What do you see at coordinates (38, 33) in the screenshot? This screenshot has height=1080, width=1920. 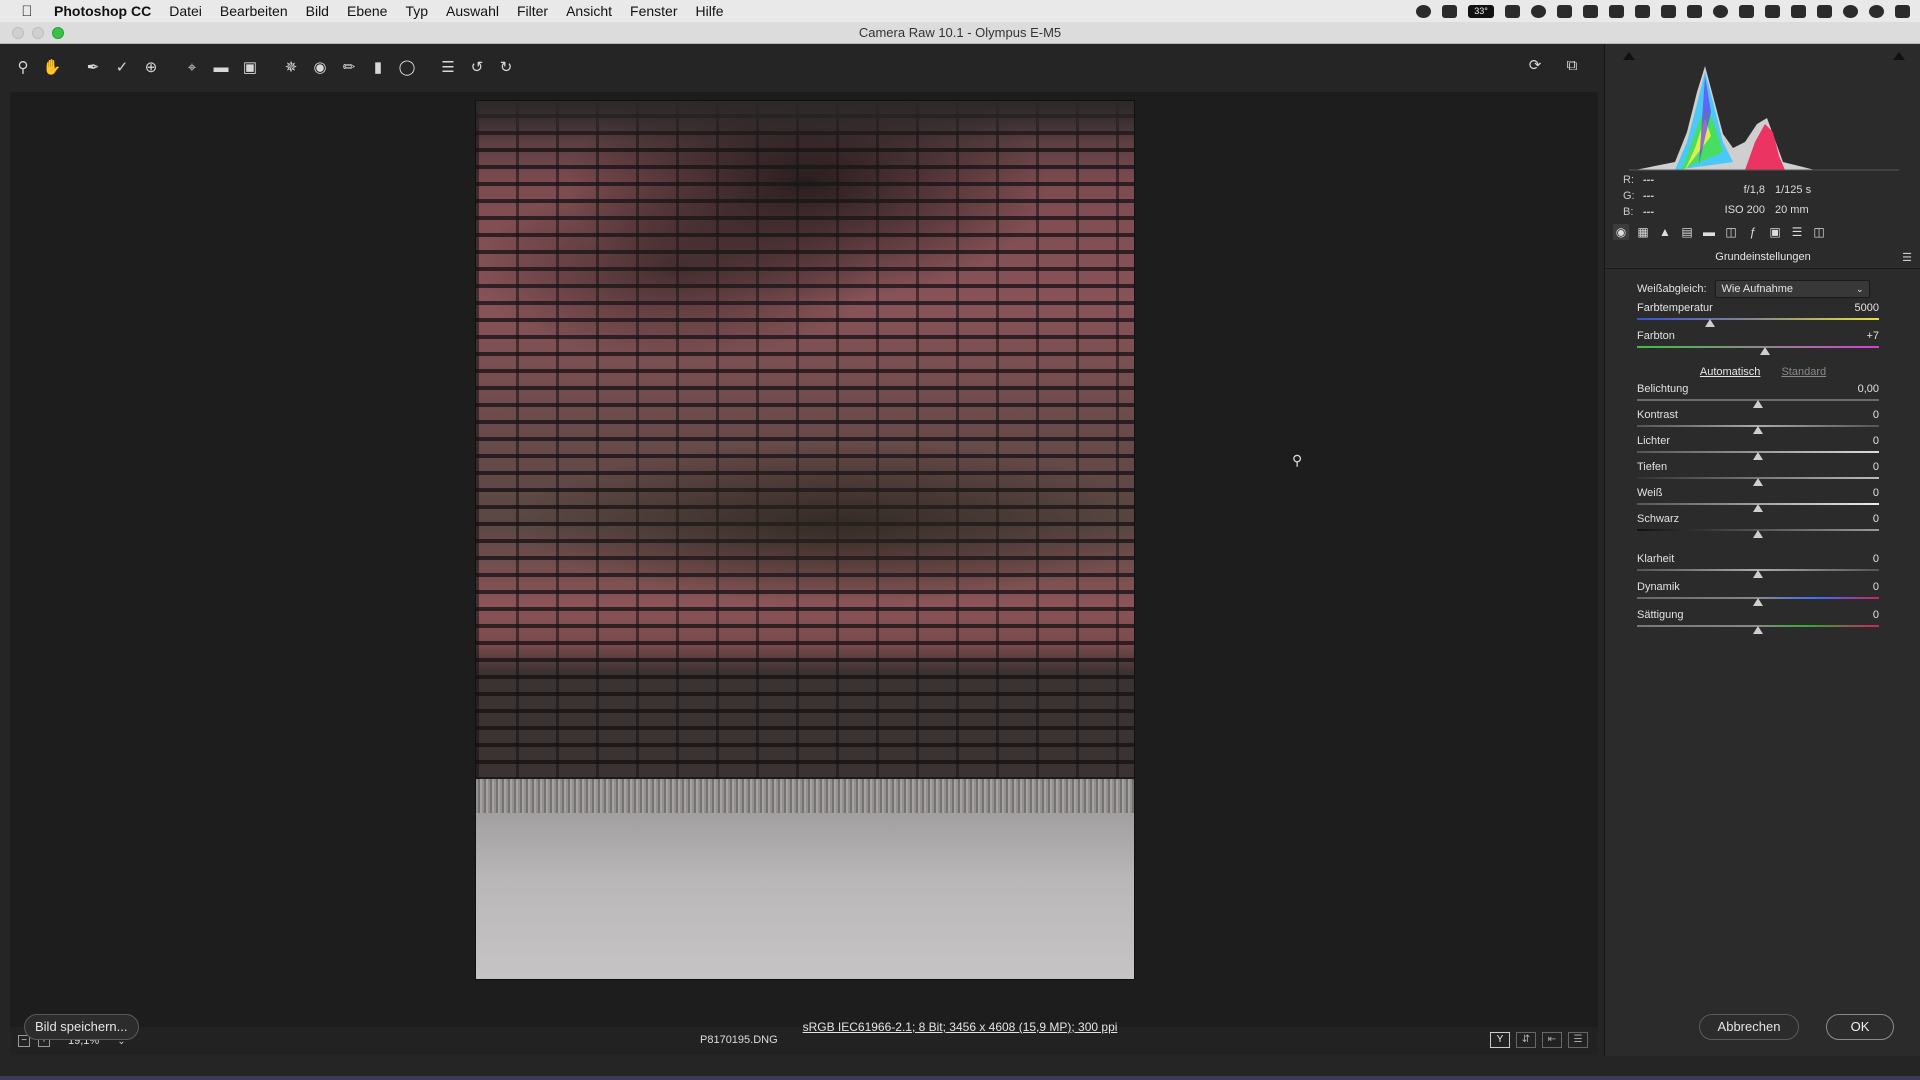 I see `minimize-window-icon` at bounding box center [38, 33].